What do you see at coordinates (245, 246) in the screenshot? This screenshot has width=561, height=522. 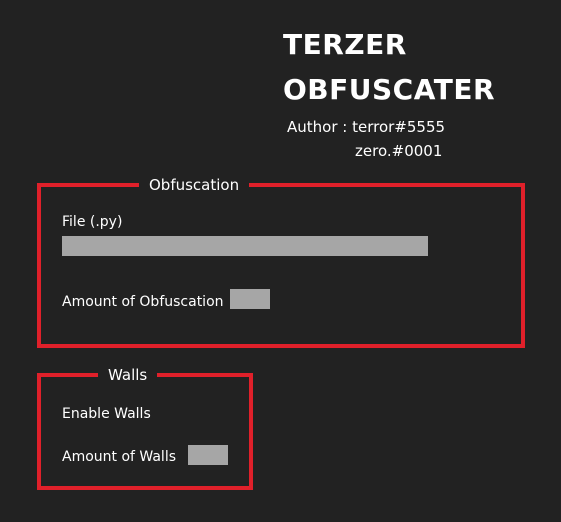 I see `file-path-input` at bounding box center [245, 246].